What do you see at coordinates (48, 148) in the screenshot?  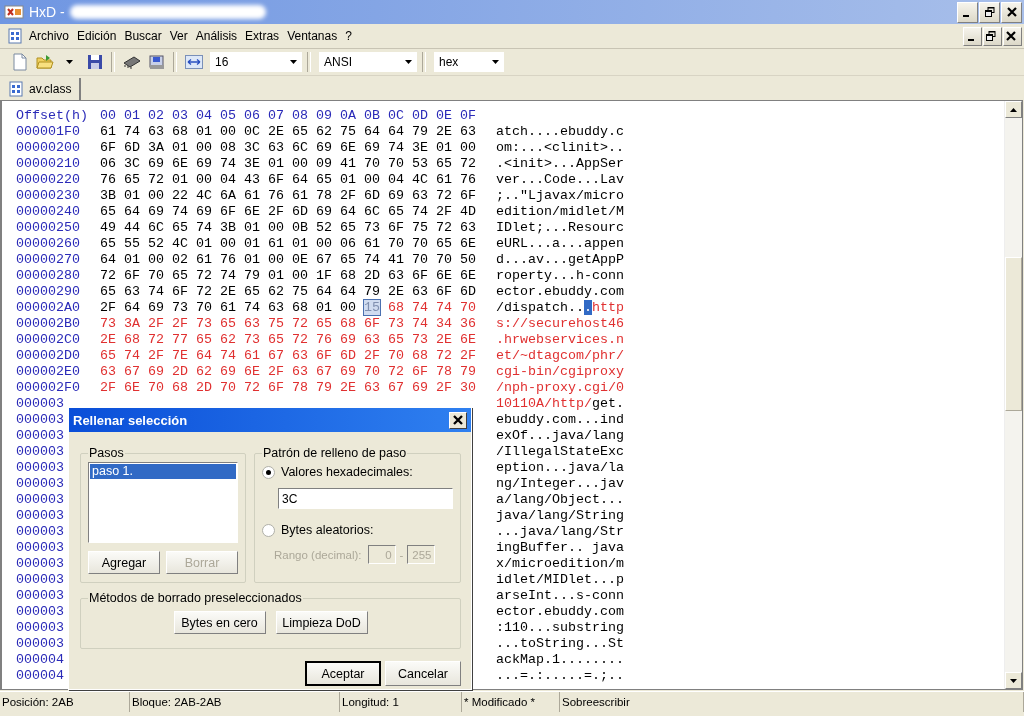 I see `offset-label: 00000200` at bounding box center [48, 148].